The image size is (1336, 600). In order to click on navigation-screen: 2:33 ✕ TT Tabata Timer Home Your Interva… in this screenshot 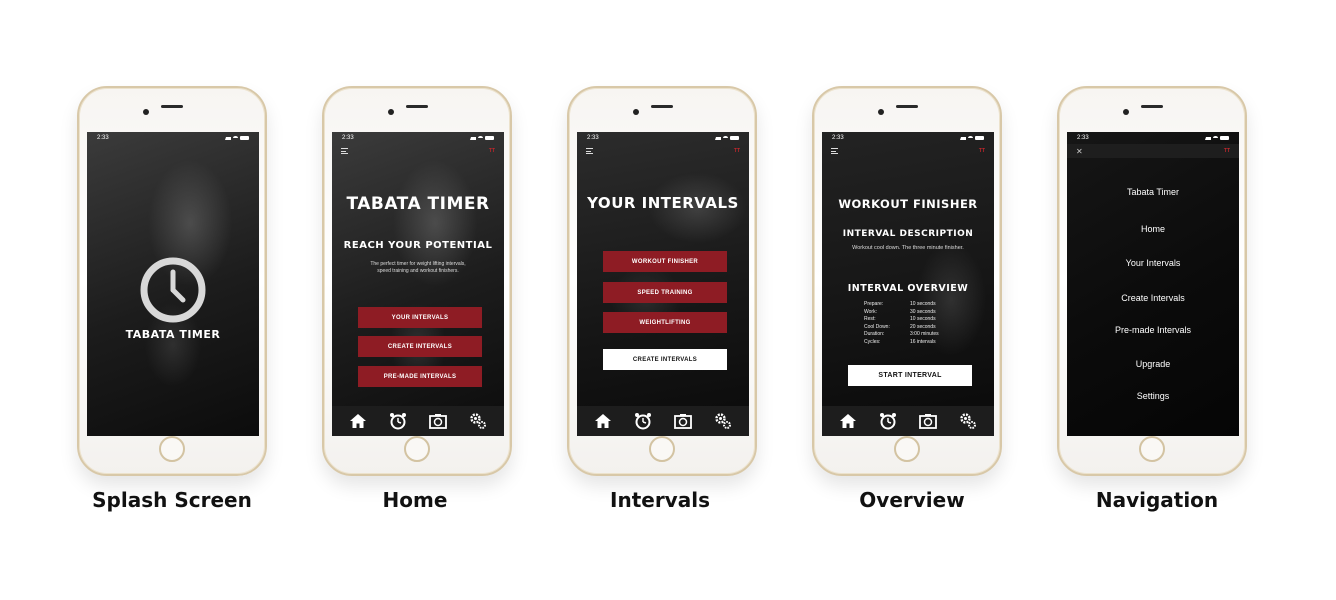, I will do `click(1153, 284)`.